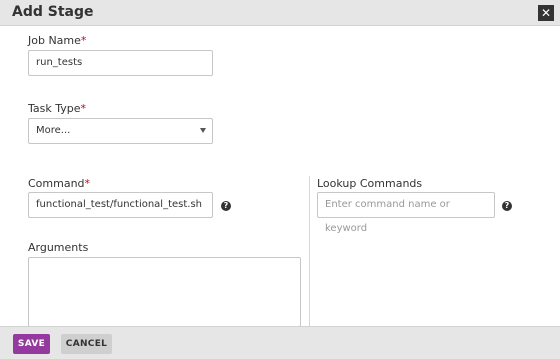  Describe the element at coordinates (58, 247) in the screenshot. I see `arguments-label: Arguments` at that location.